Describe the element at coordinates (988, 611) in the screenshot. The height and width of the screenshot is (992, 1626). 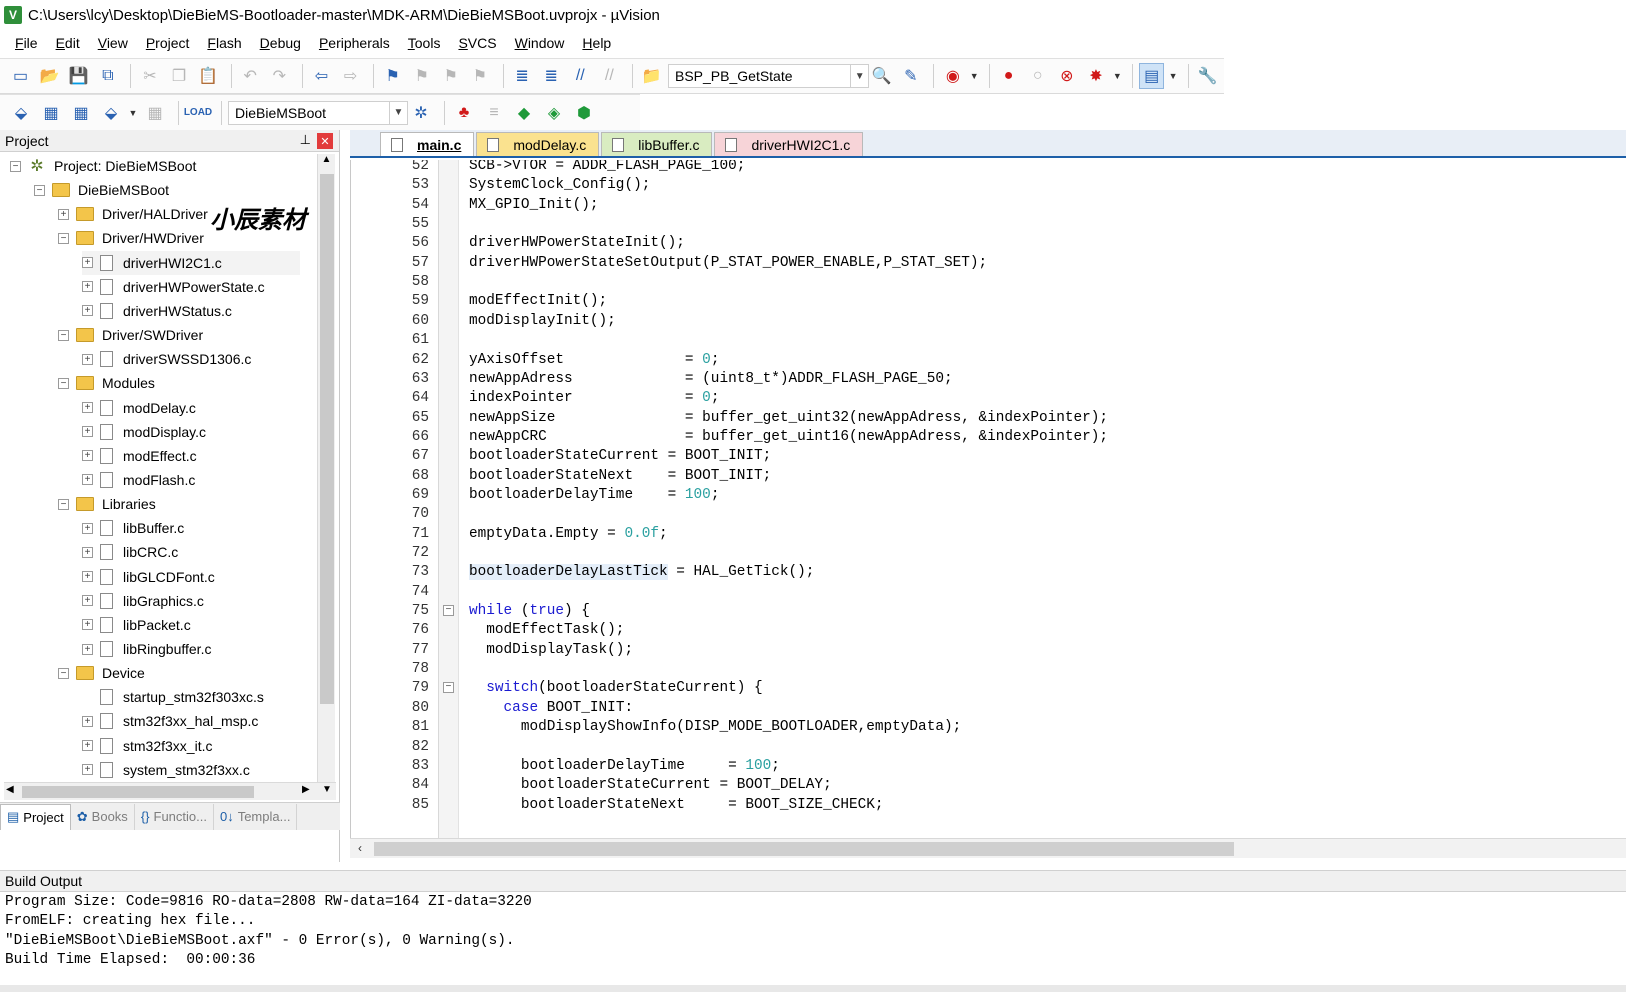
I see `code-line: 75 − while (true) {` at that location.